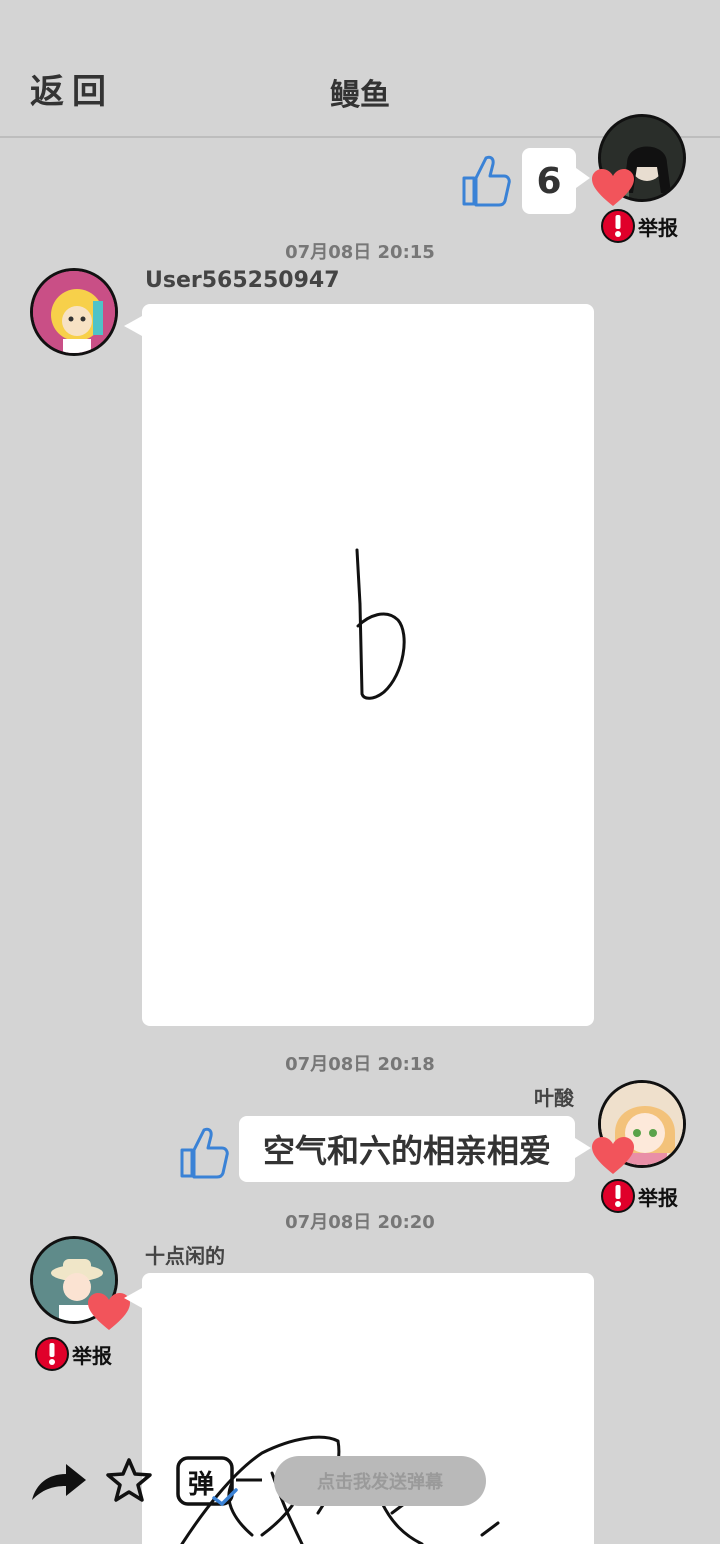 Image resolution: width=720 pixels, height=1544 pixels. I want to click on page-title: 鳗鱼, so click(360, 95).